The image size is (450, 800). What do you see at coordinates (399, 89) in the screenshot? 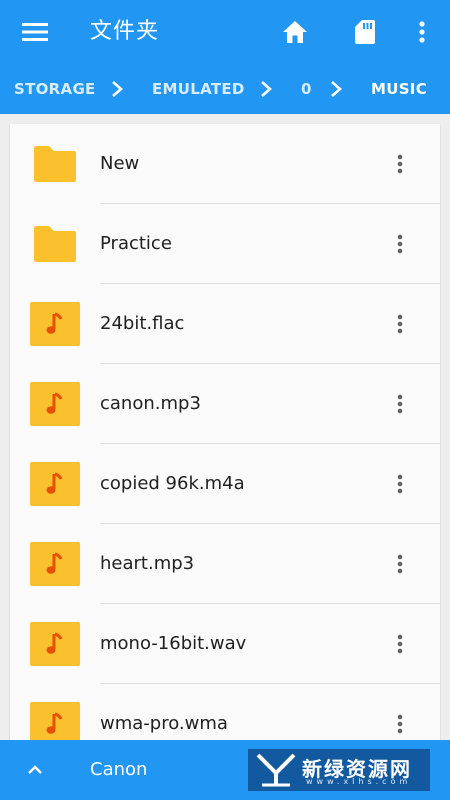
I see `breadcrumb-item-music: MUSIC` at bounding box center [399, 89].